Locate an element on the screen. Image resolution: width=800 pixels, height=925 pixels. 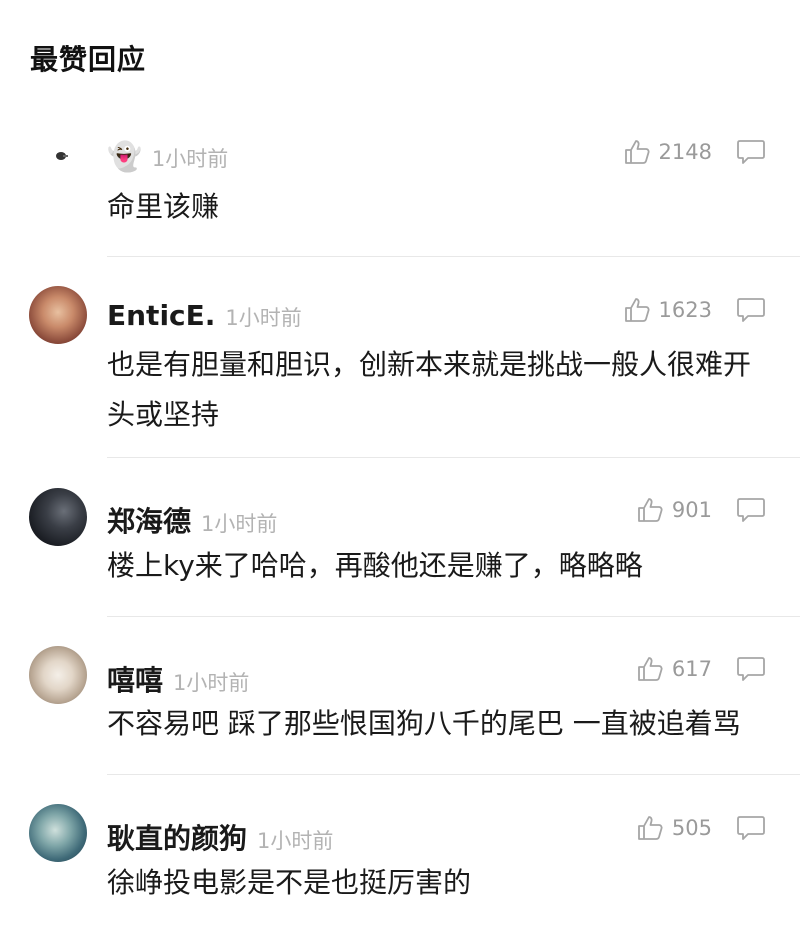
like-count: 617 is located at coordinates (691, 669).